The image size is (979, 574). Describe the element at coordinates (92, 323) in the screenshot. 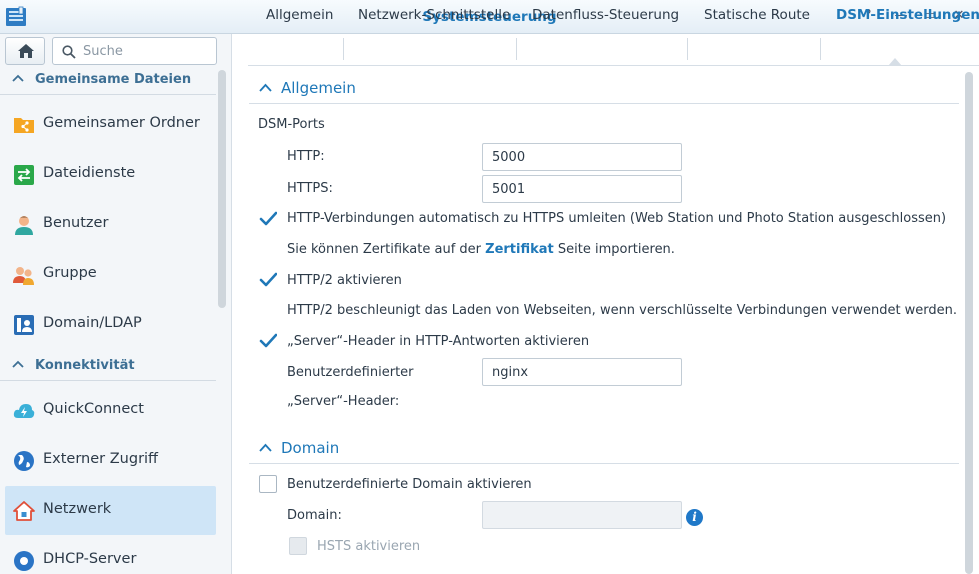

I see `sidebar-item-label: Domain/LDAP` at that location.